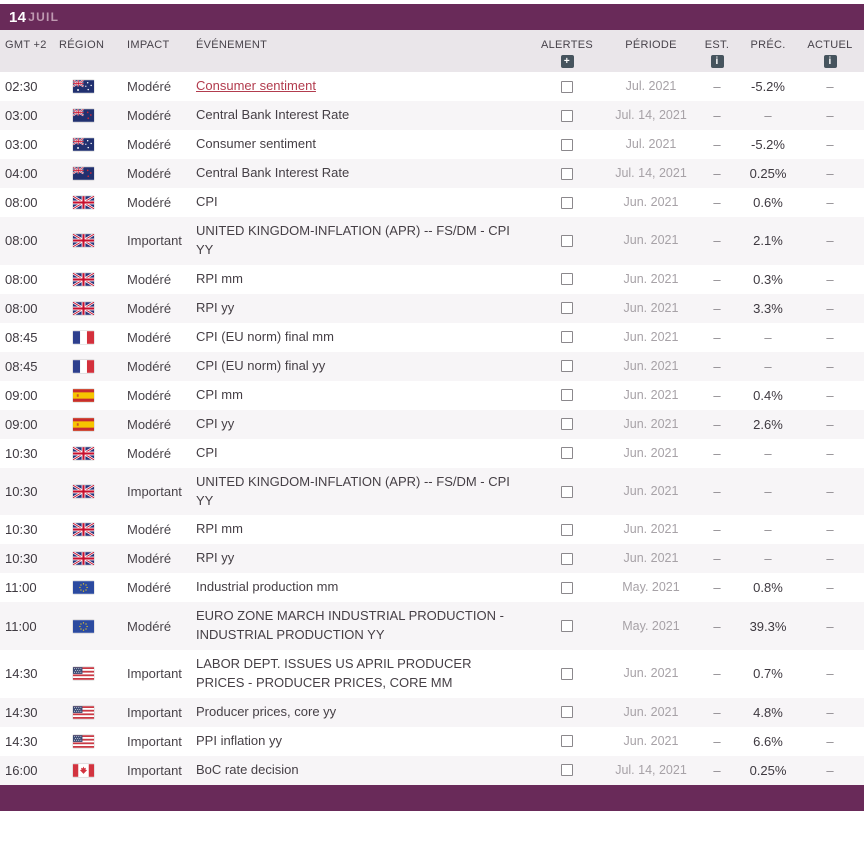 This screenshot has width=864, height=848. Describe the element at coordinates (651, 45) in the screenshot. I see `col-period-label: PÉRIODE` at that location.